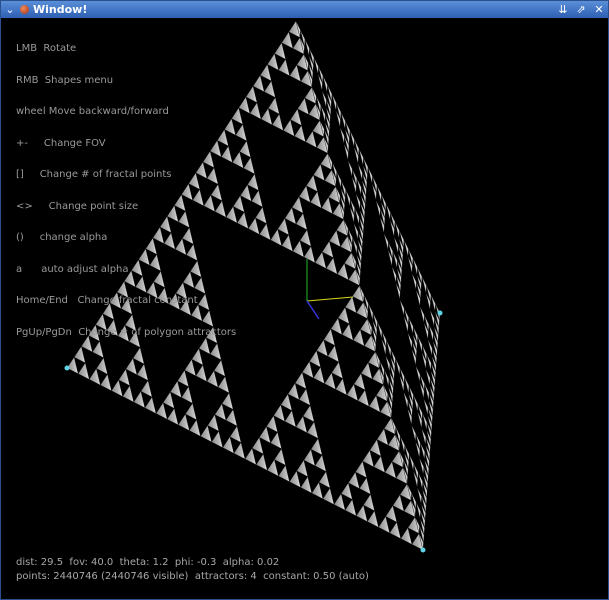 Image resolution: width=609 pixels, height=600 pixels. I want to click on help-line: +- Change FOV, so click(61, 143).